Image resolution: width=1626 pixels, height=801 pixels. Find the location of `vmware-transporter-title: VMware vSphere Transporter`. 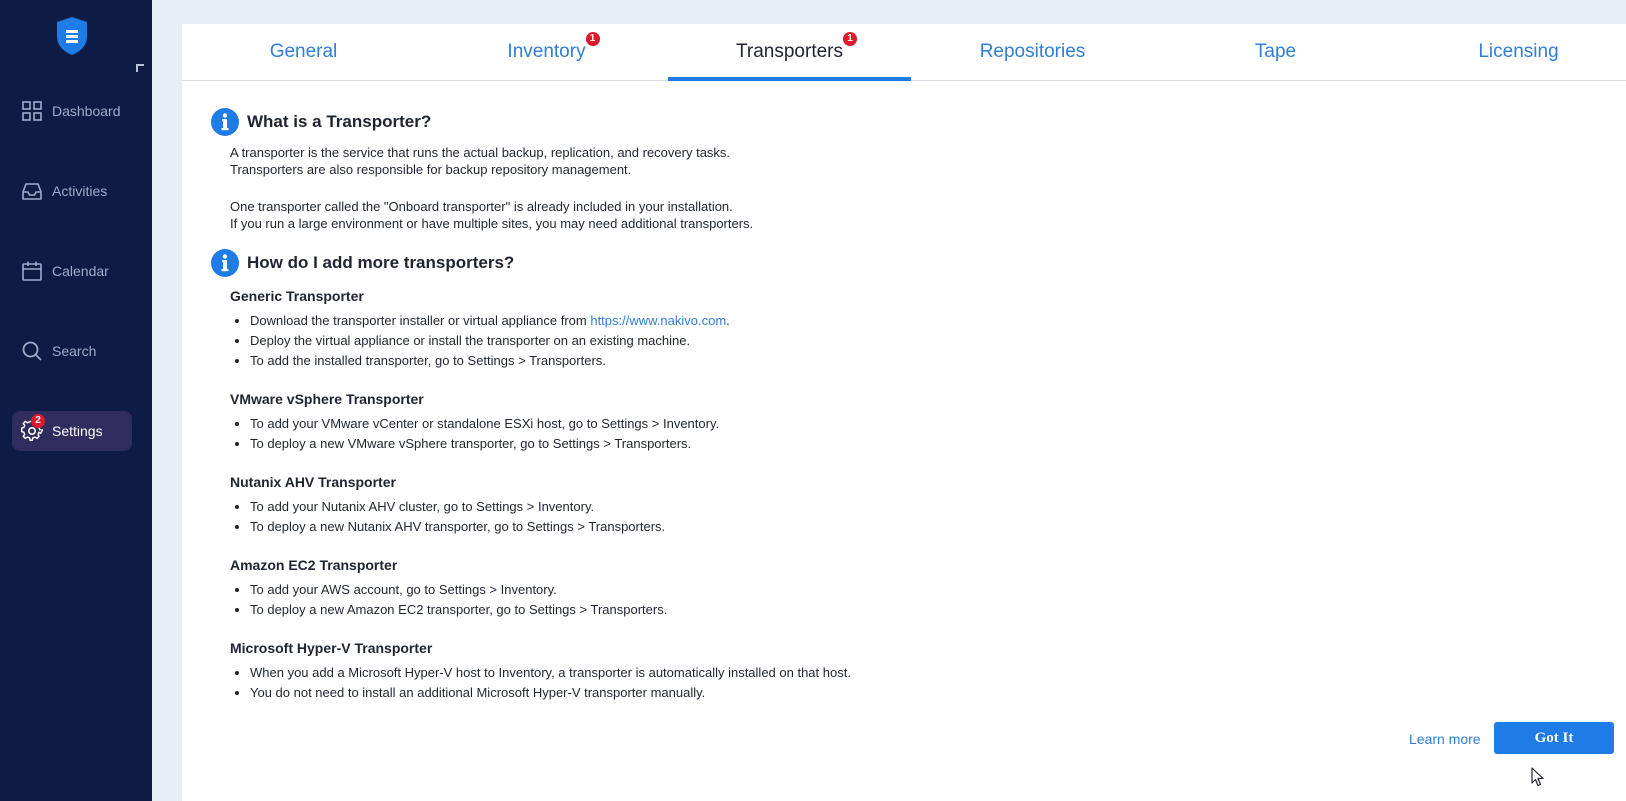

vmware-transporter-title: VMware vSphere Transporter is located at coordinates (327, 399).